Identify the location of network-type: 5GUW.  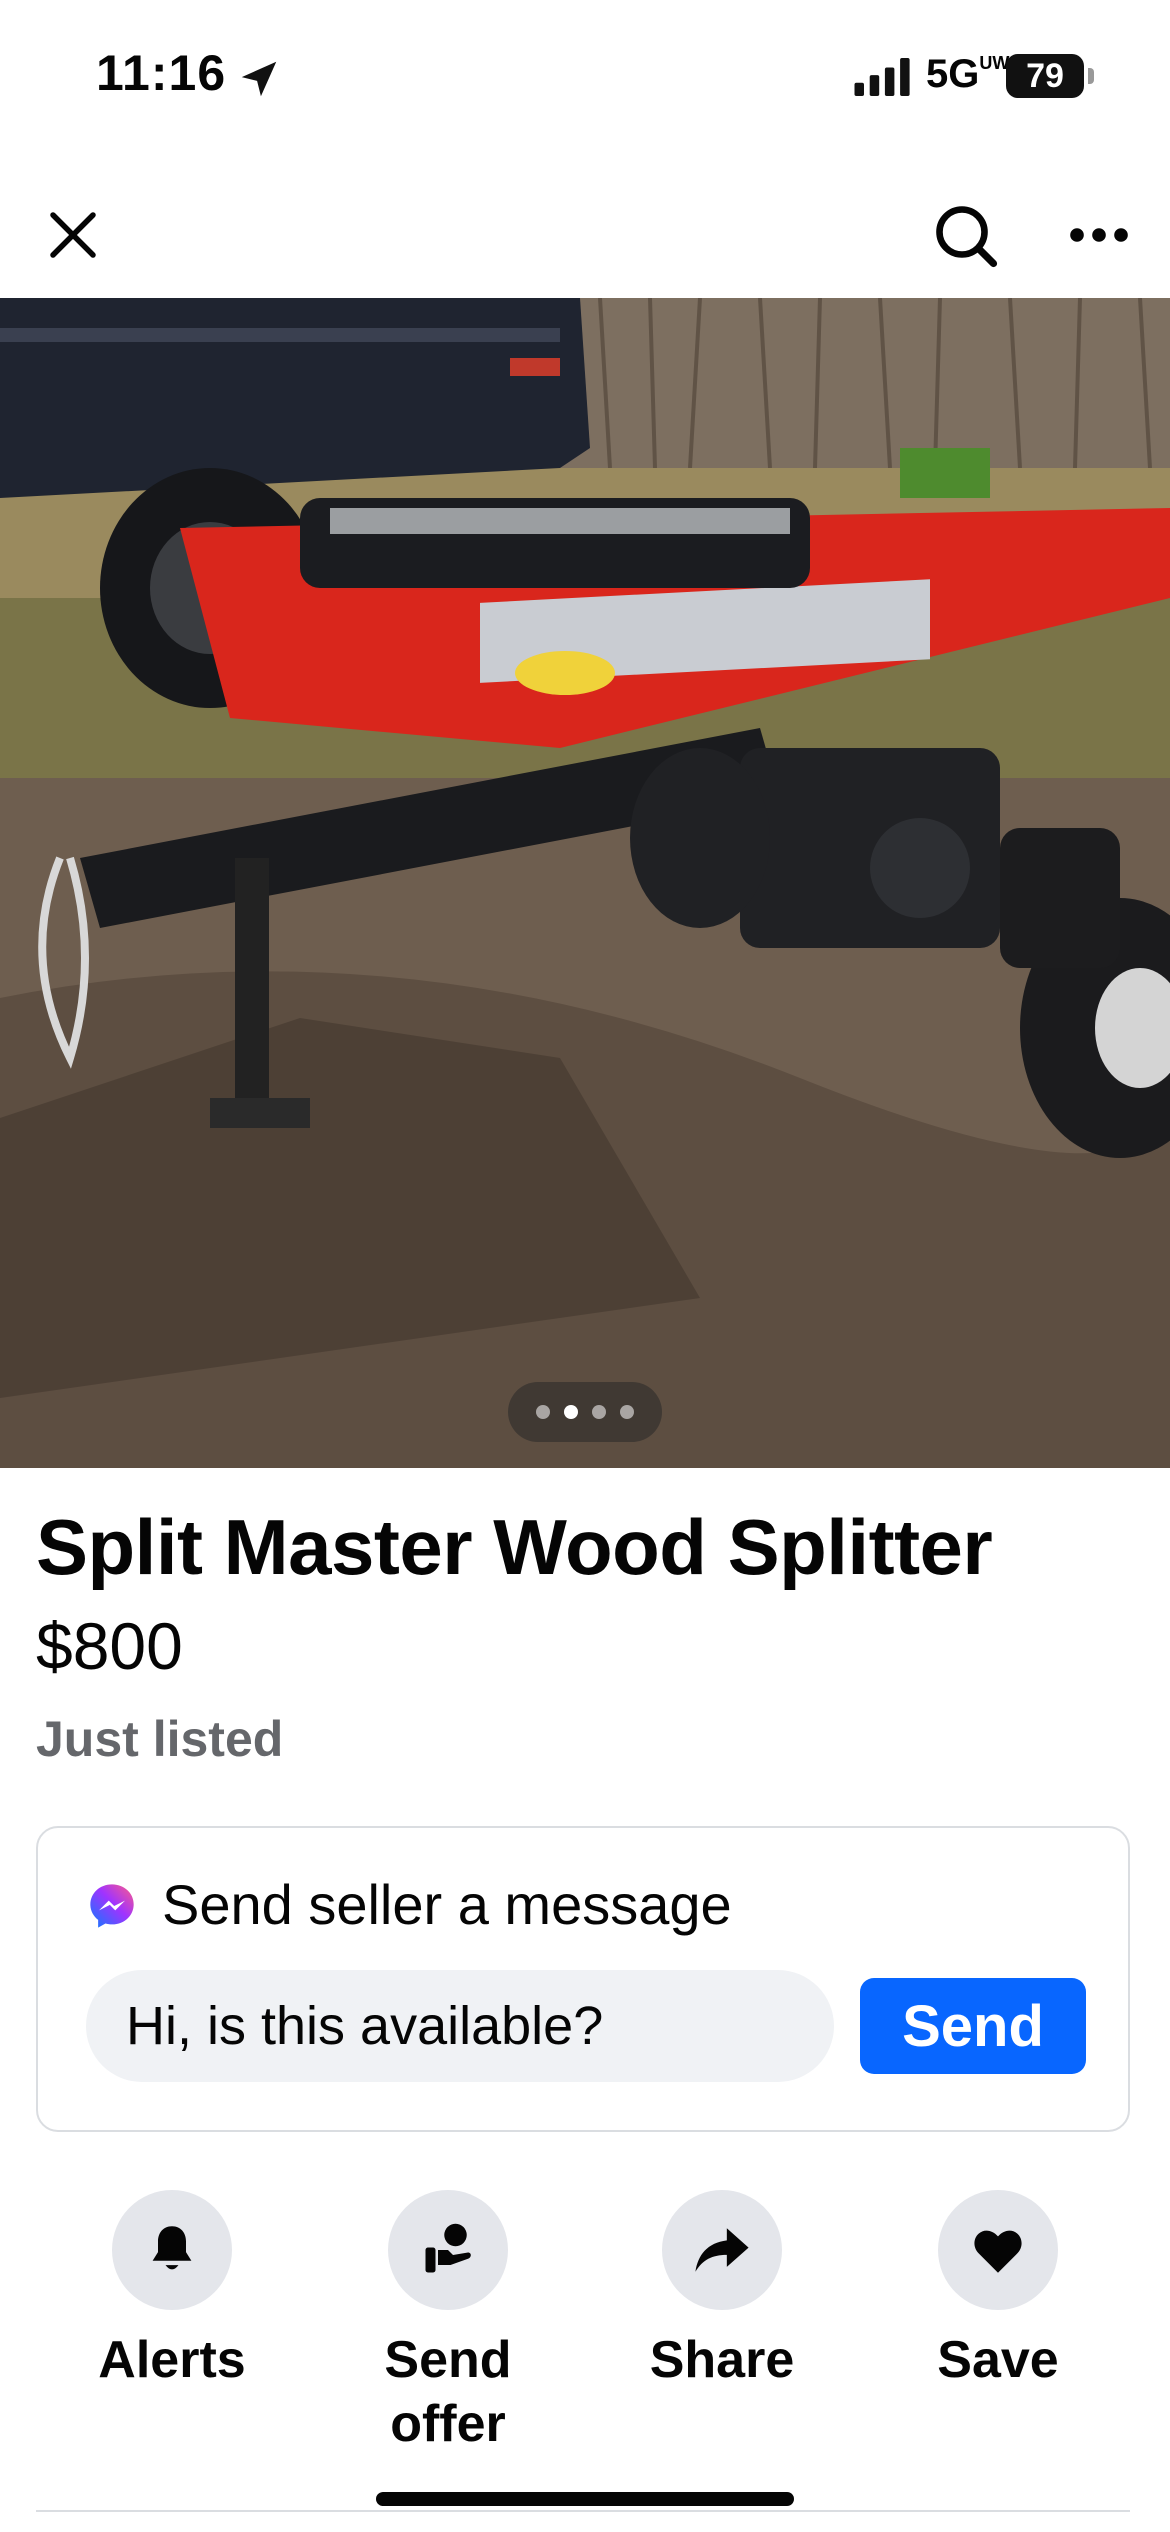
(968, 74).